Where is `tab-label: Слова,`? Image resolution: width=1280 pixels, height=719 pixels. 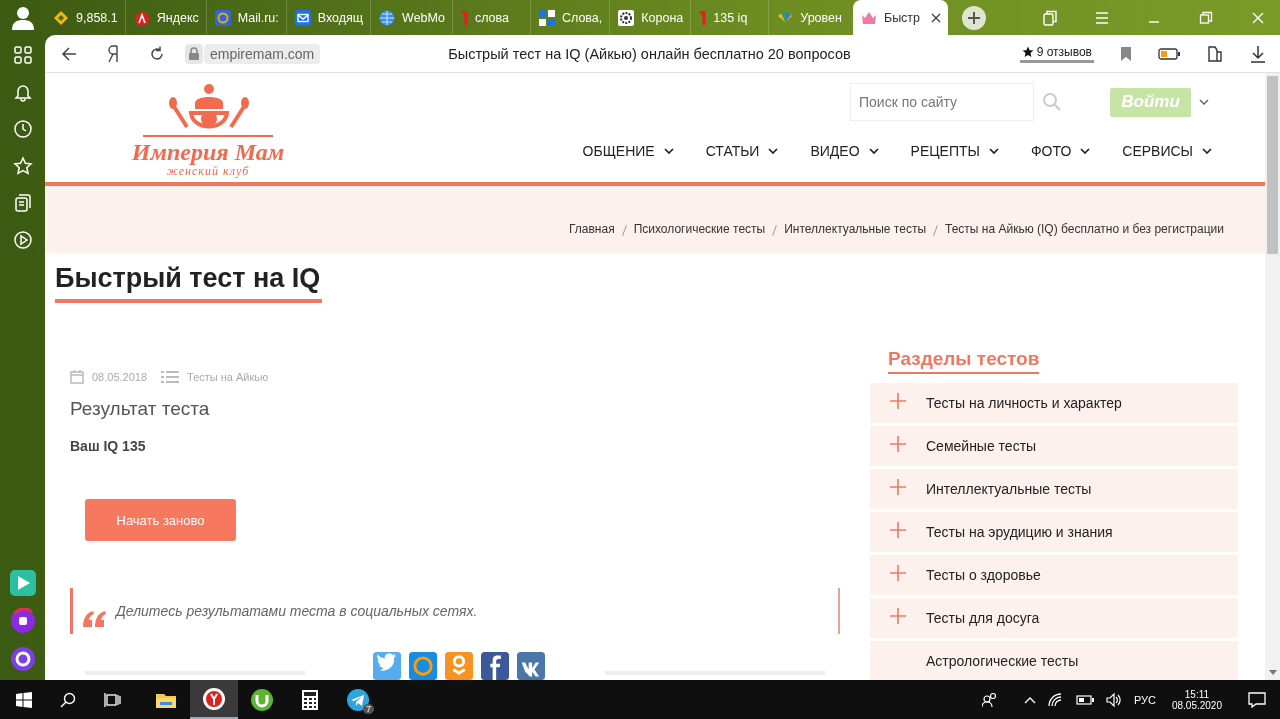
tab-label: Слова, is located at coordinates (582, 17).